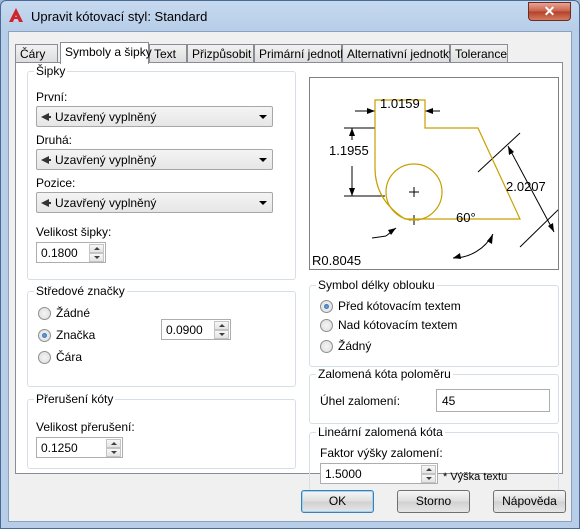  What do you see at coordinates (75, 399) in the screenshot?
I see `dimension-break-group-label: Přerušení kóty` at bounding box center [75, 399].